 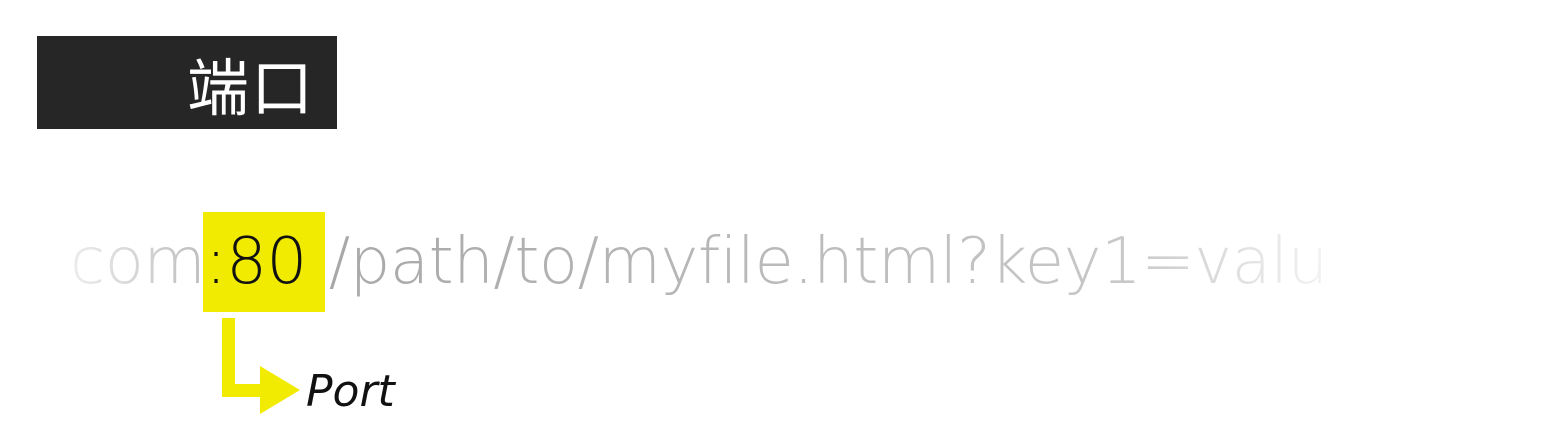 What do you see at coordinates (138, 262) in the screenshot?
I see `url-domain-fragment: com` at bounding box center [138, 262].